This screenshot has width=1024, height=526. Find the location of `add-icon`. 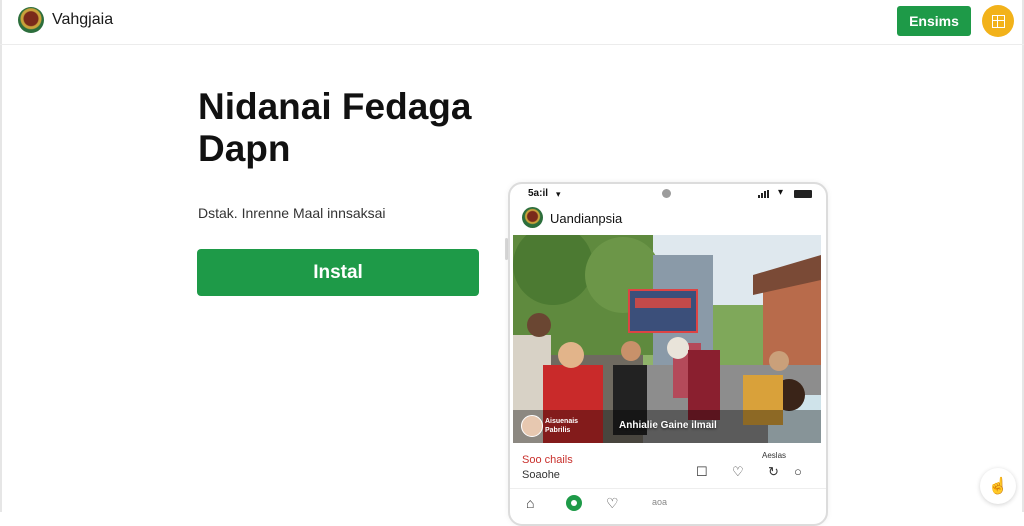

add-icon is located at coordinates (574, 503).